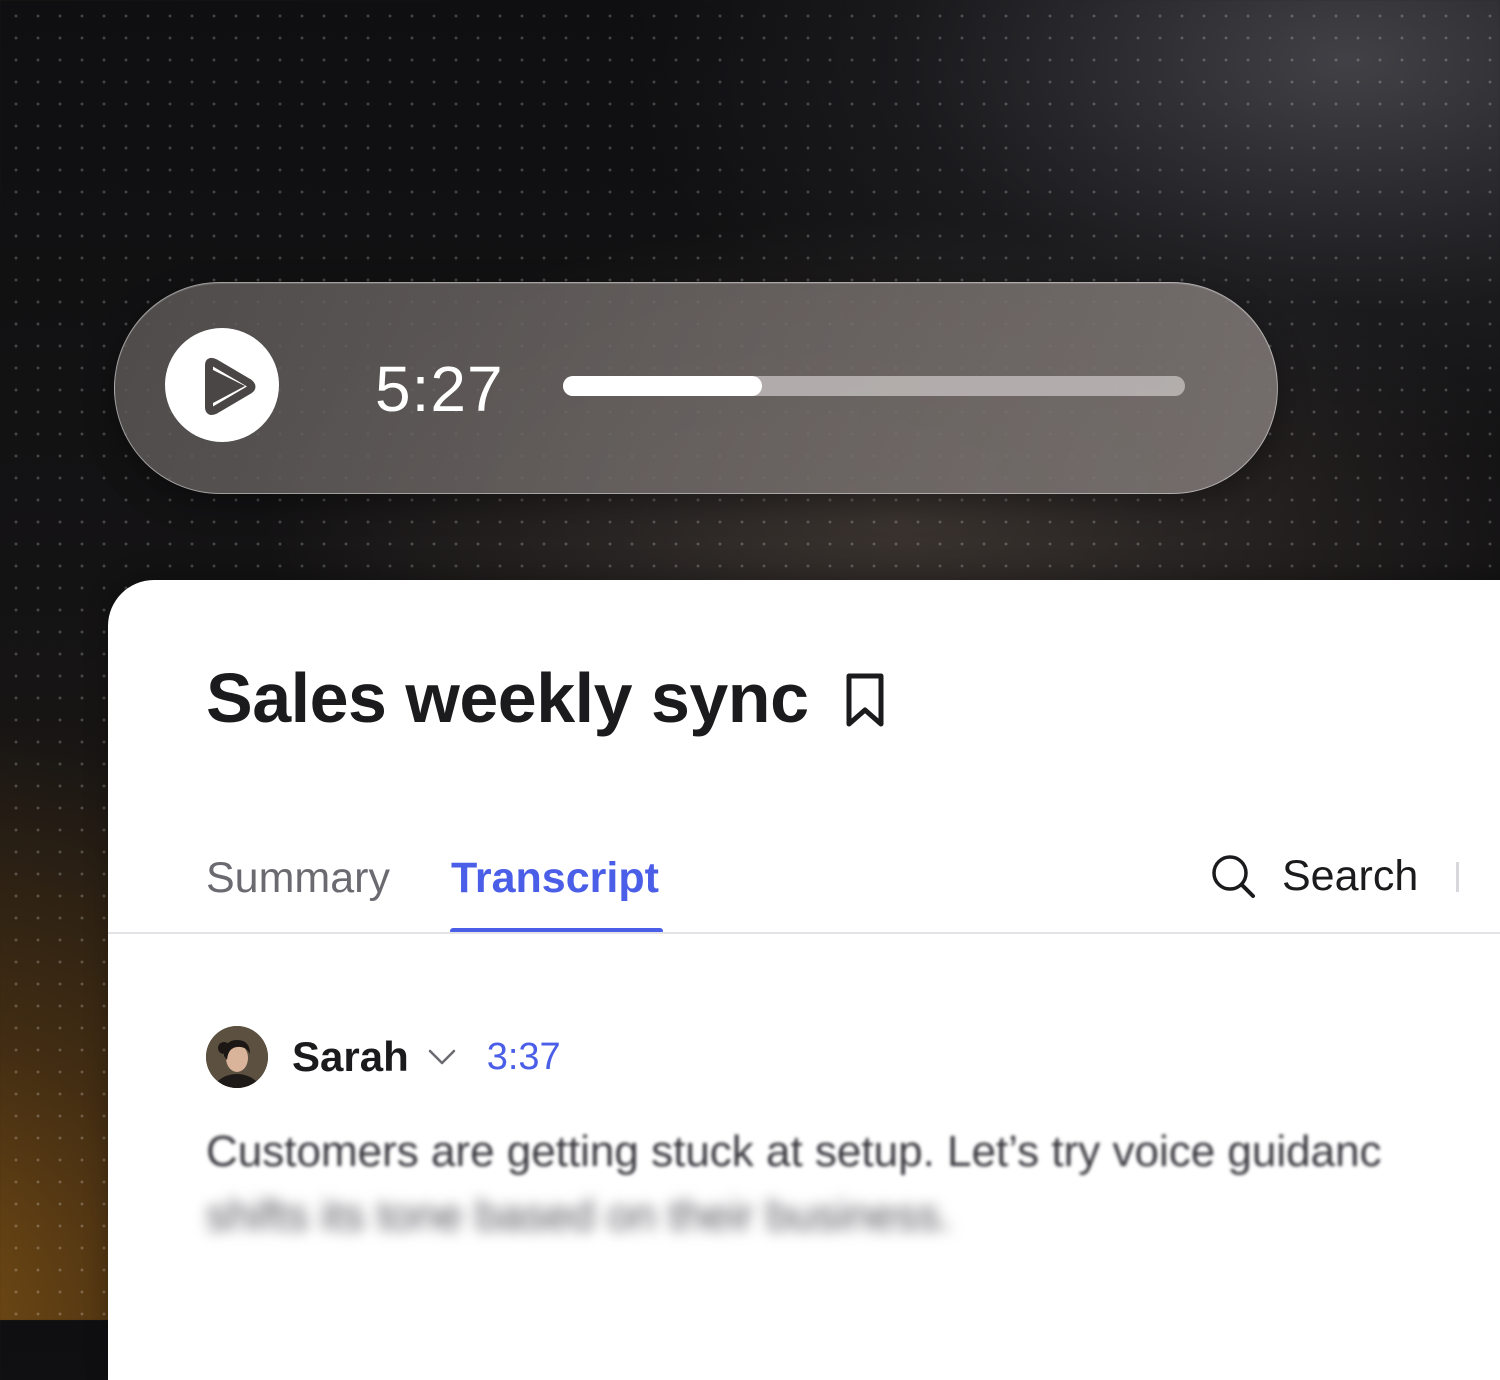 This screenshot has width=1500, height=1380. What do you see at coordinates (1233, 876) in the screenshot?
I see `search-icon` at bounding box center [1233, 876].